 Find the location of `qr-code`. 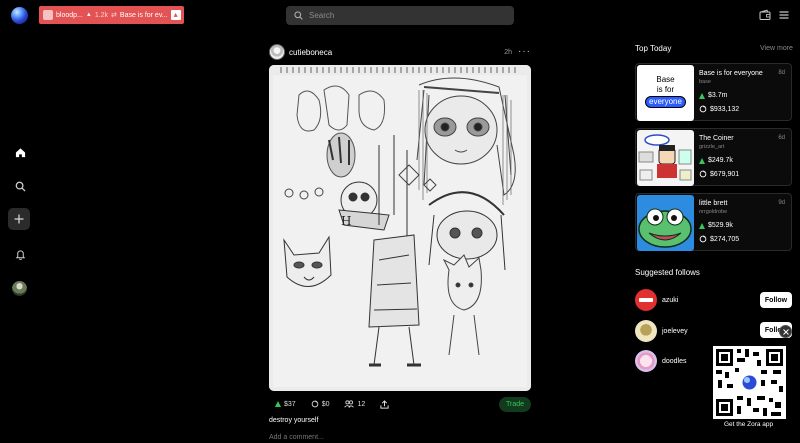

qr-code is located at coordinates (749, 382).